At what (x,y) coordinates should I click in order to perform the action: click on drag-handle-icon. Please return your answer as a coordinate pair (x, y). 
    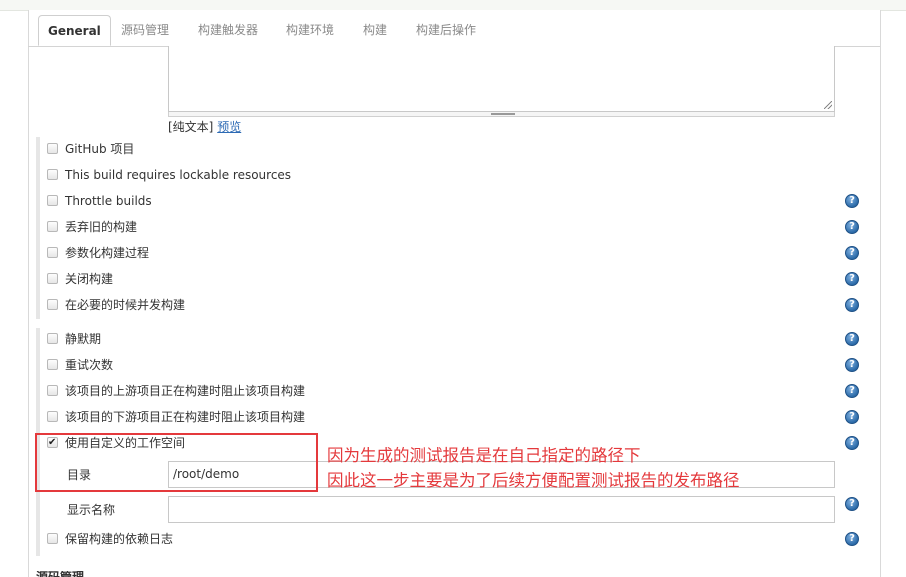
    Looking at the image, I should click on (503, 114).